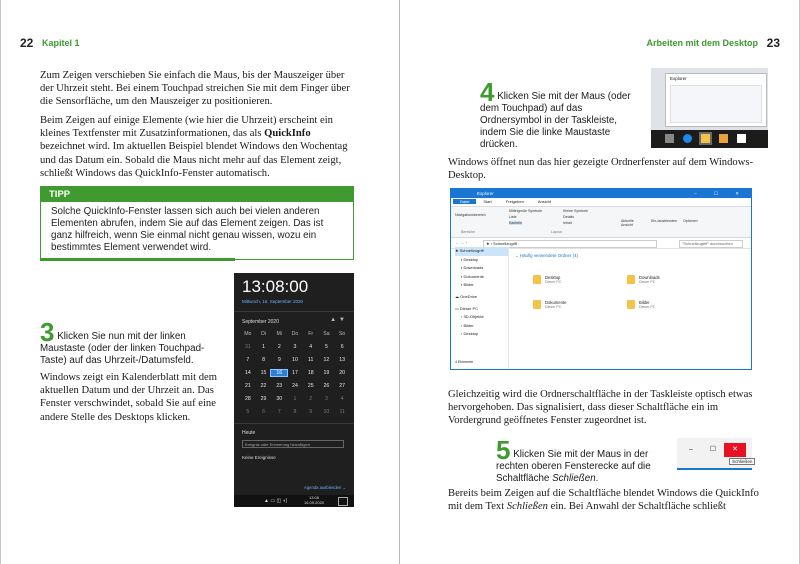 Image resolution: width=800 pixels, height=564 pixels. Describe the element at coordinates (342, 386) in the screenshot. I see `calendar-day: 27` at that location.